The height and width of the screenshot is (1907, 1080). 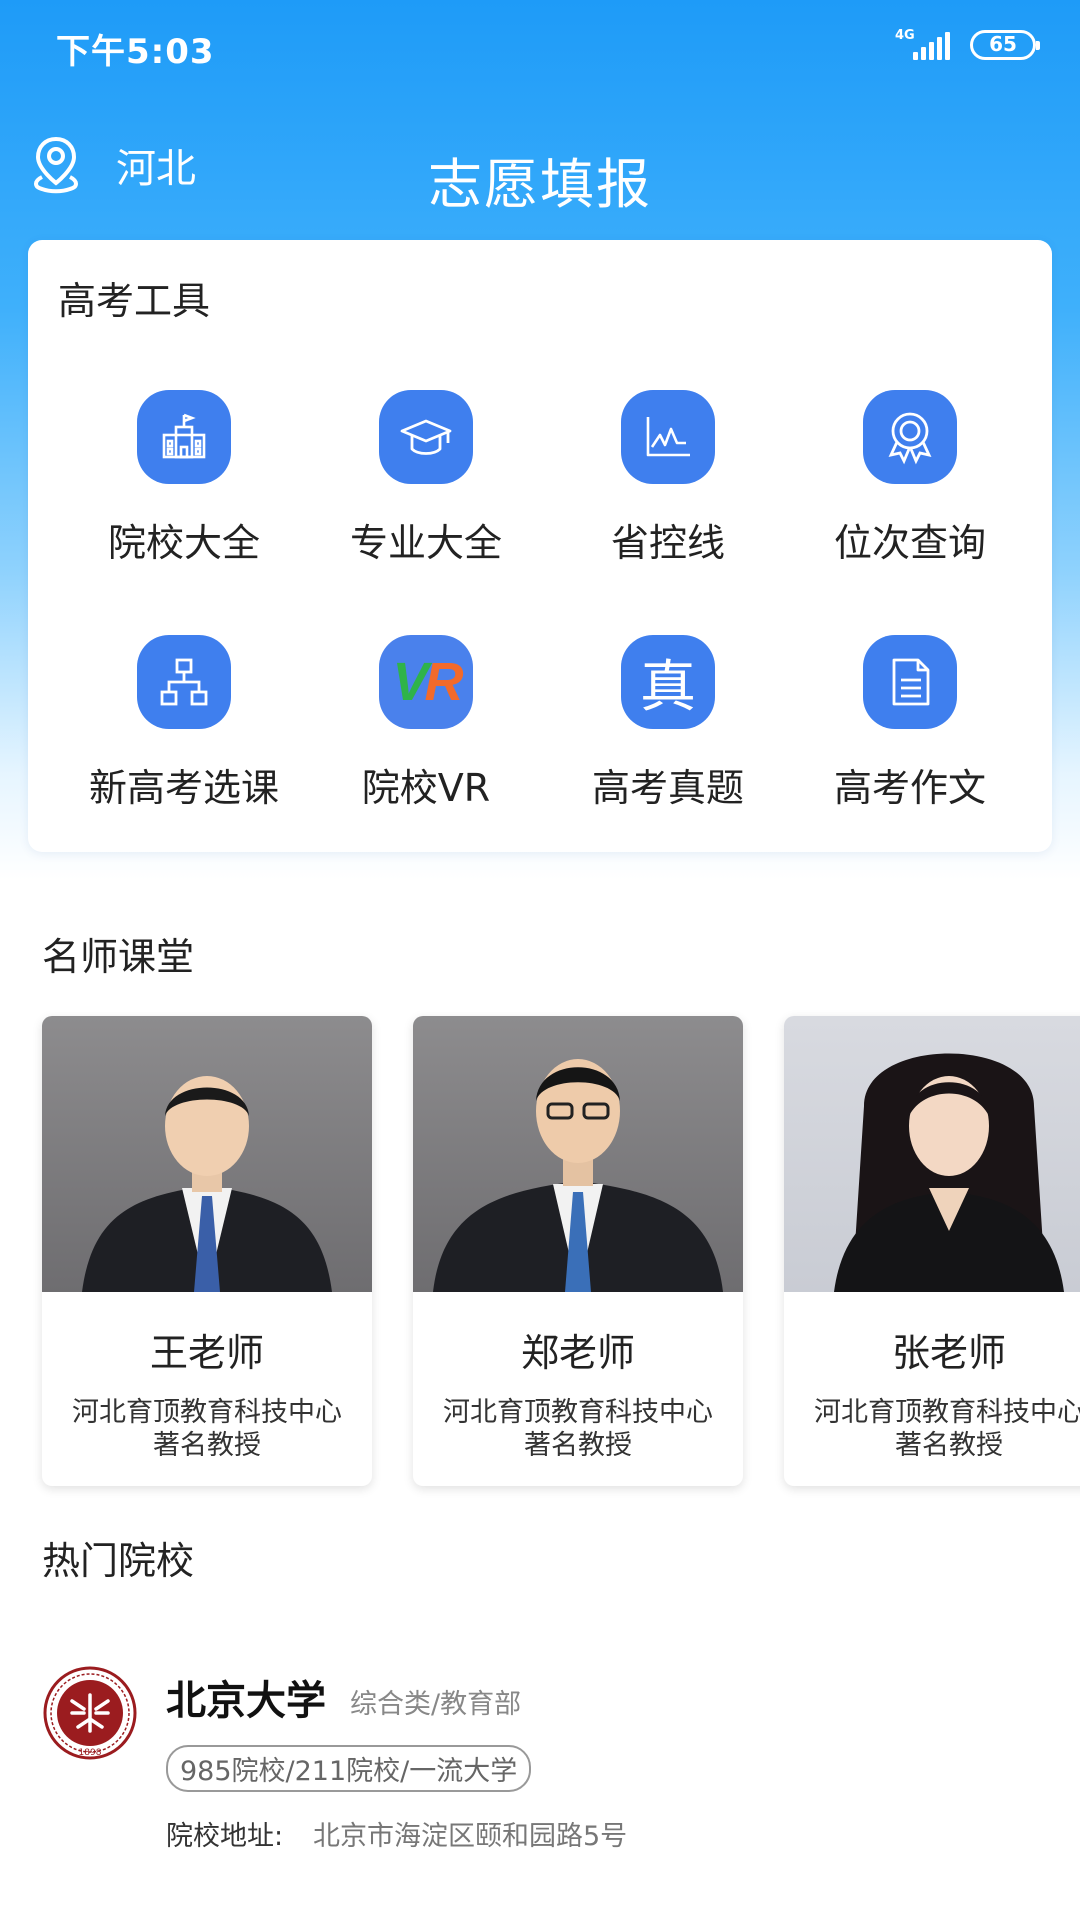 I want to click on tool-label: 省控线, so click(x=667, y=543).